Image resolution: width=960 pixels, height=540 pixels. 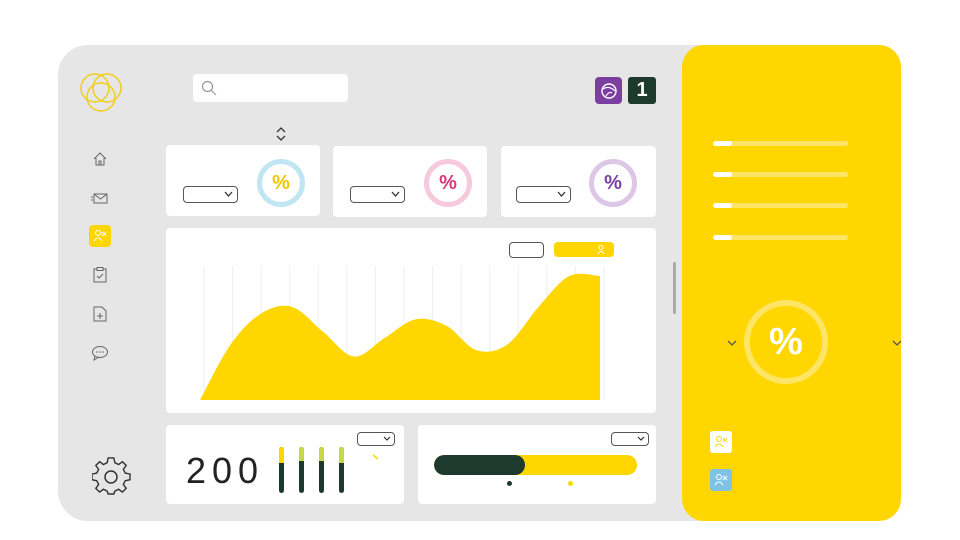 I want to click on search-bar, so click(x=270, y=88).